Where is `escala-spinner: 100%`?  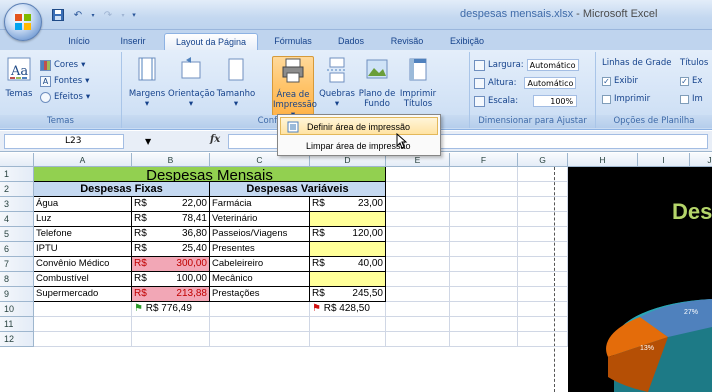 escala-spinner: 100% is located at coordinates (555, 101).